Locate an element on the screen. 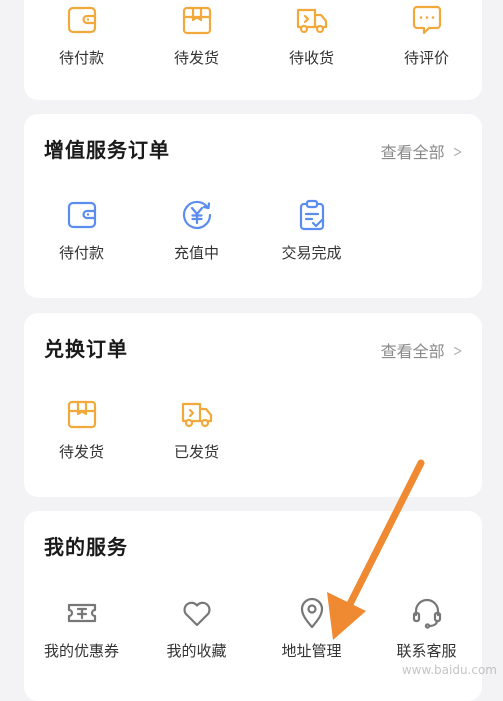 This screenshot has width=503, height=701. yuan-recharge-icon is located at coordinates (197, 215).